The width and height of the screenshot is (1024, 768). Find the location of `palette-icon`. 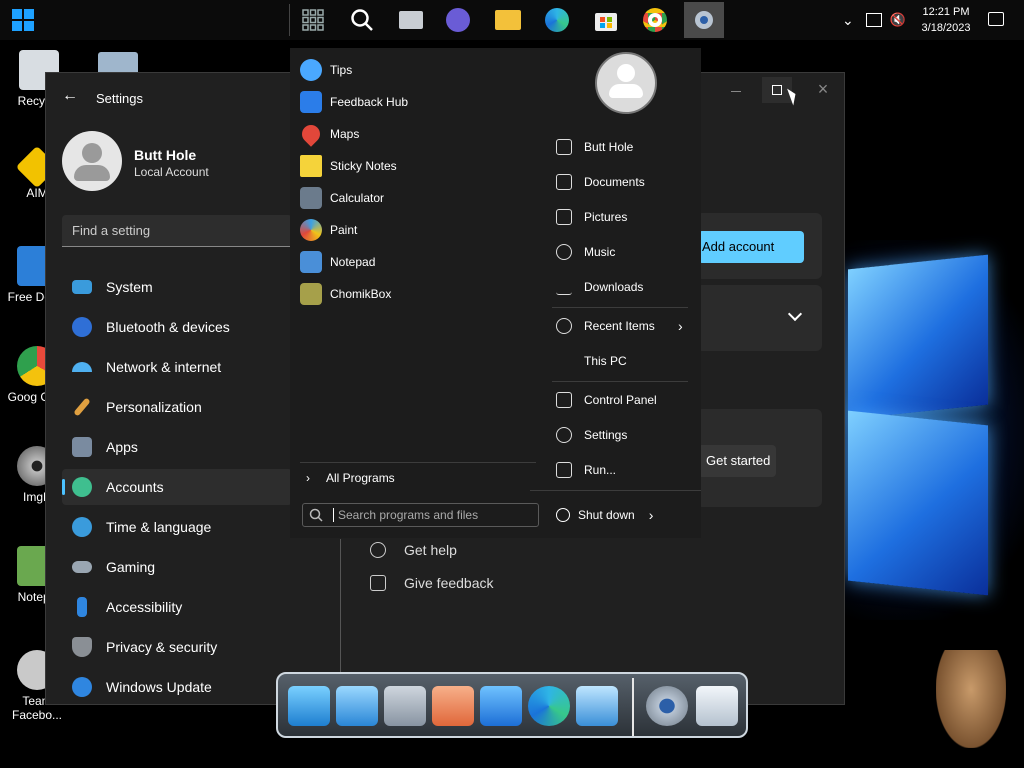

palette-icon is located at coordinates (311, 230).